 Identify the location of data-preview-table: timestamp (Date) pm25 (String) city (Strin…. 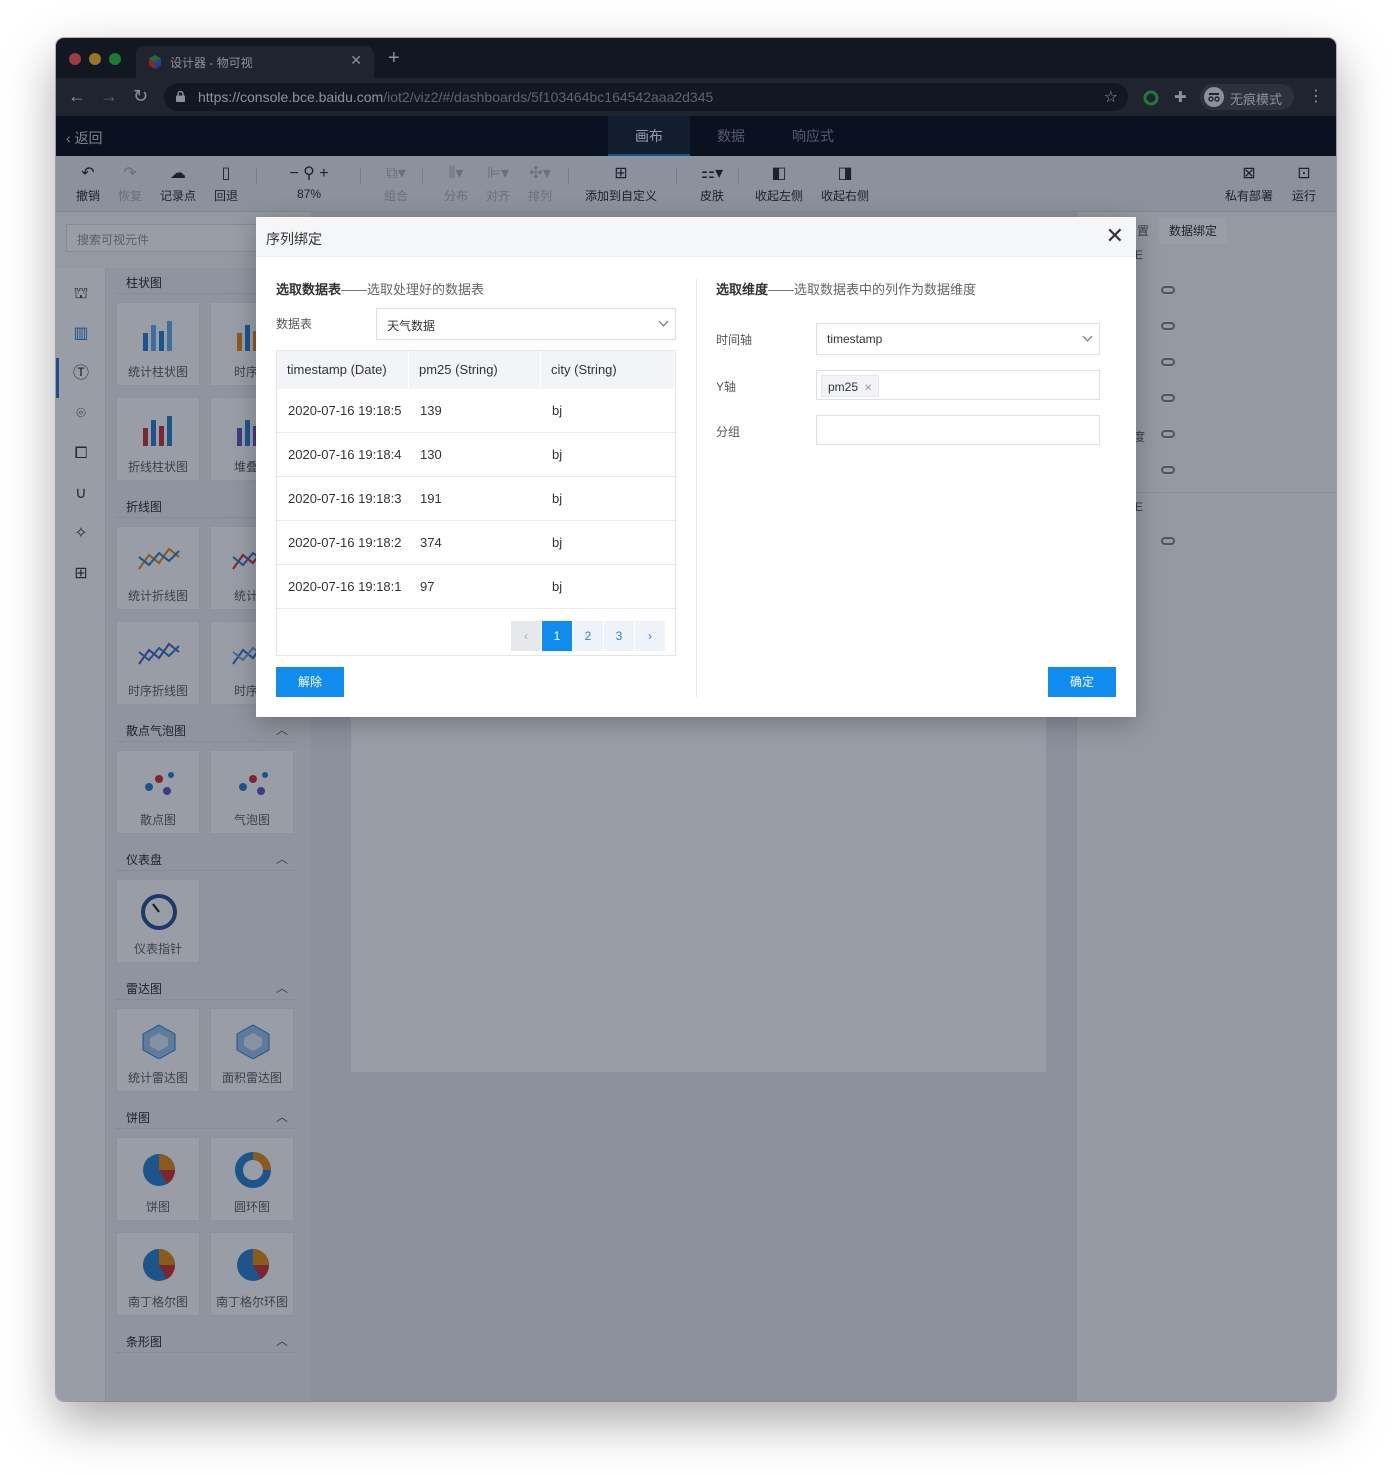
(476, 503).